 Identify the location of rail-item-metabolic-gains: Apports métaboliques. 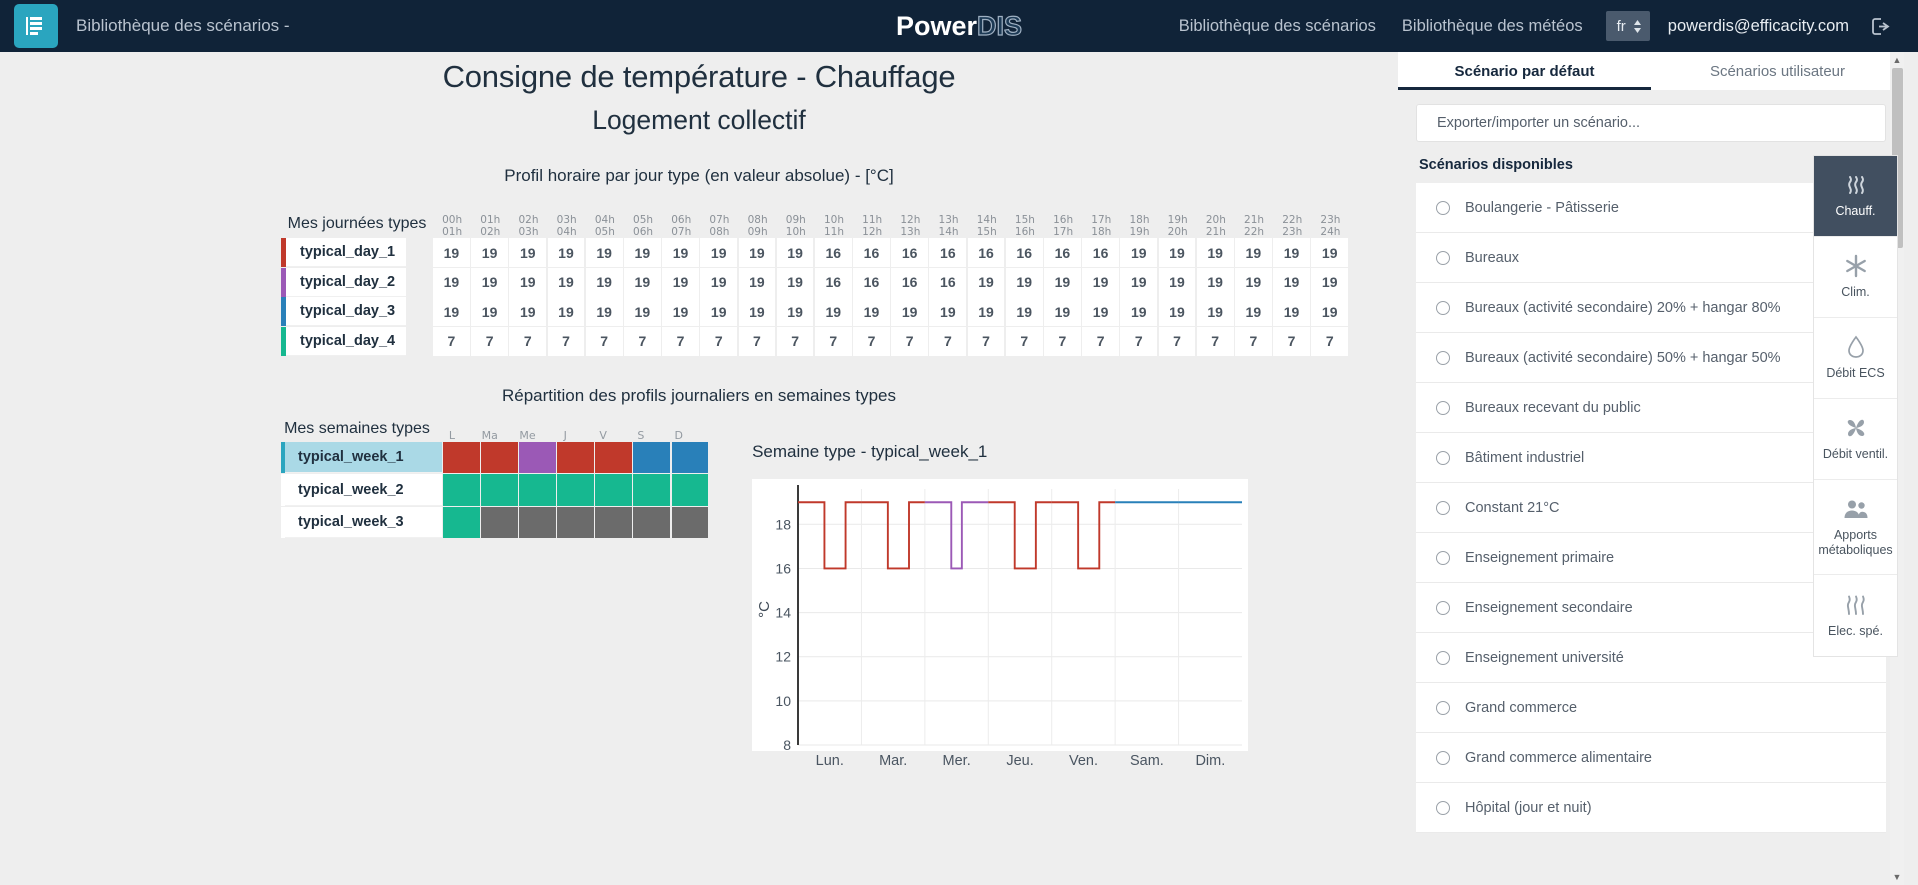
(1855, 527).